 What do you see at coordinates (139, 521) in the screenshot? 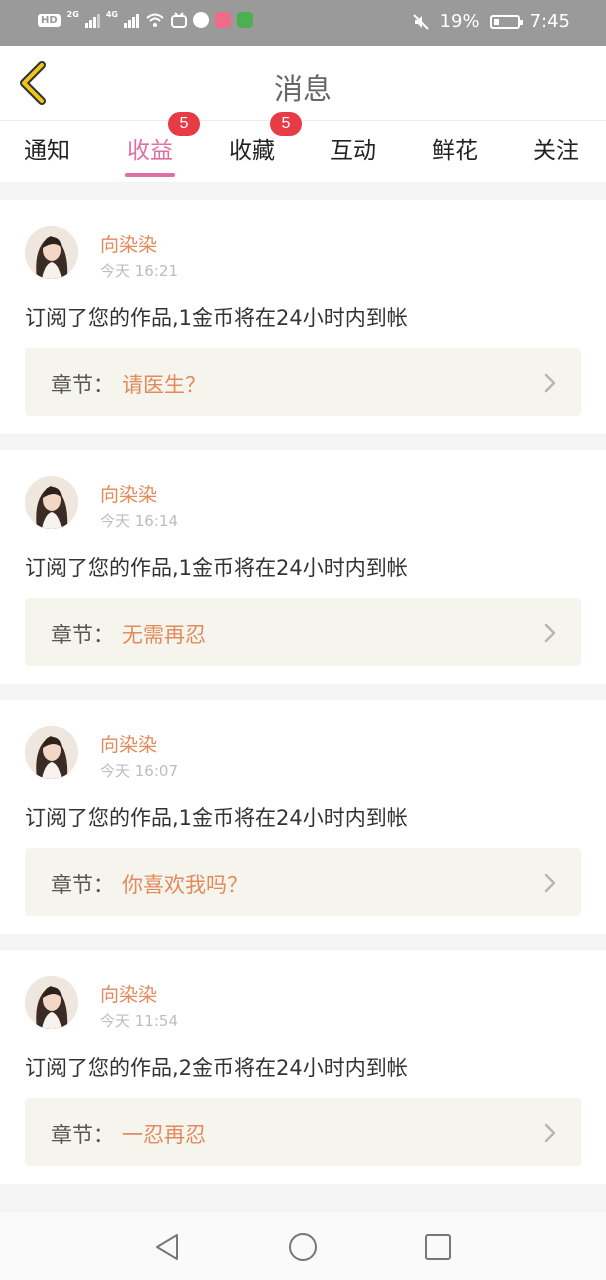
I see `message-time: 今天 16:14` at bounding box center [139, 521].